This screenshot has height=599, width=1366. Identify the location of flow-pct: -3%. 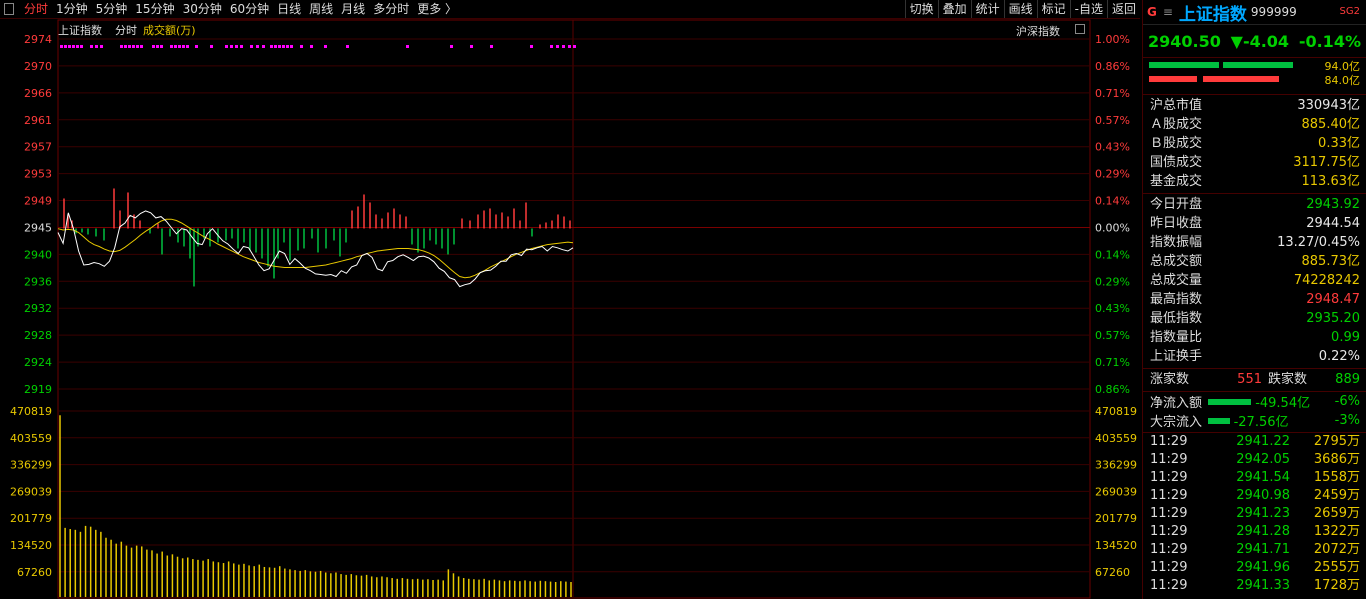
(1347, 420).